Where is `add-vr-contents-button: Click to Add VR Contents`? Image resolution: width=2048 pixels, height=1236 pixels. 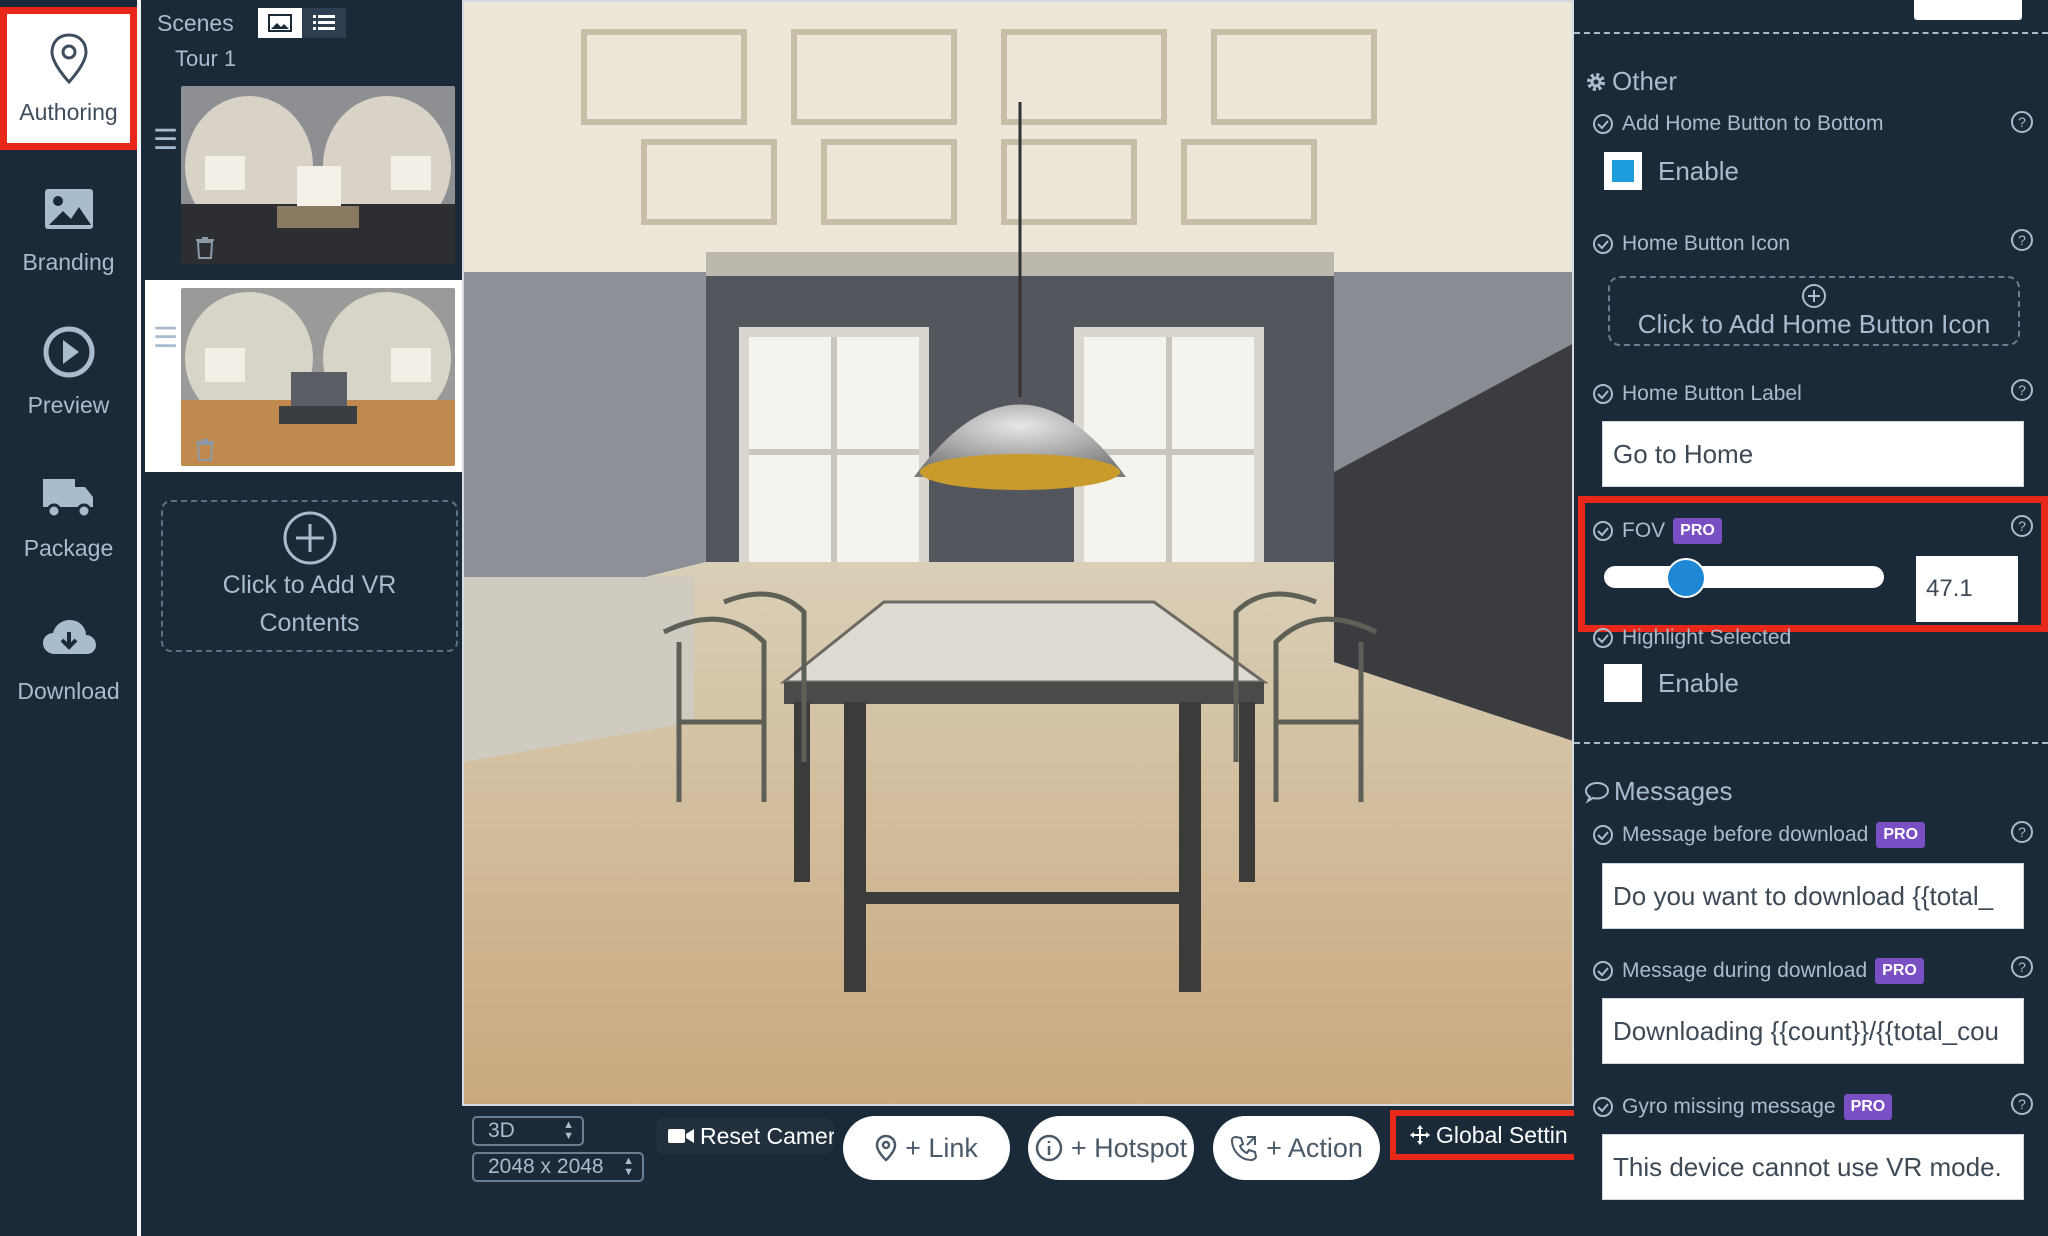 add-vr-contents-button: Click to Add VR Contents is located at coordinates (309, 576).